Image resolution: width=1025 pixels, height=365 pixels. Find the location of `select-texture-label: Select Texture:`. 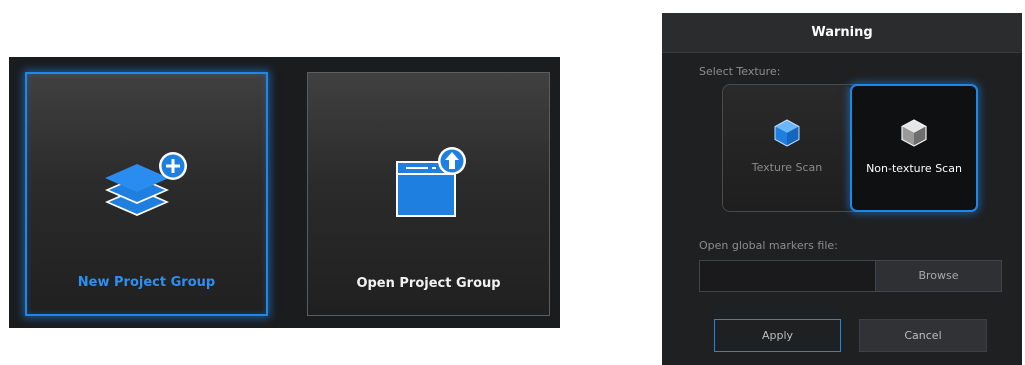

select-texture-label: Select Texture: is located at coordinates (740, 71).